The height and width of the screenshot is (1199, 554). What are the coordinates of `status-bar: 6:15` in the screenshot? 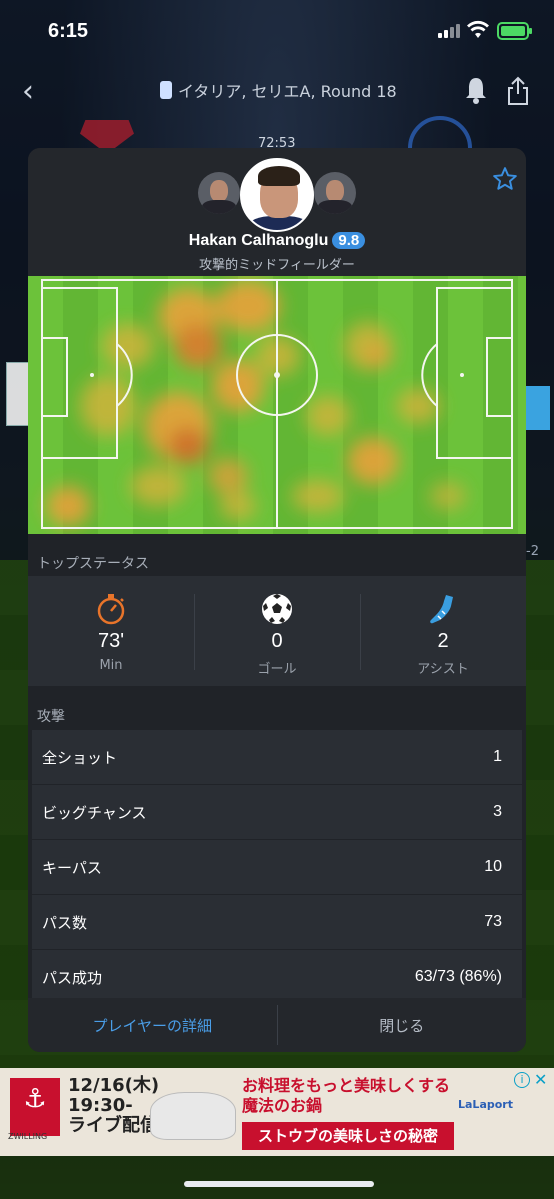 It's located at (277, 32).